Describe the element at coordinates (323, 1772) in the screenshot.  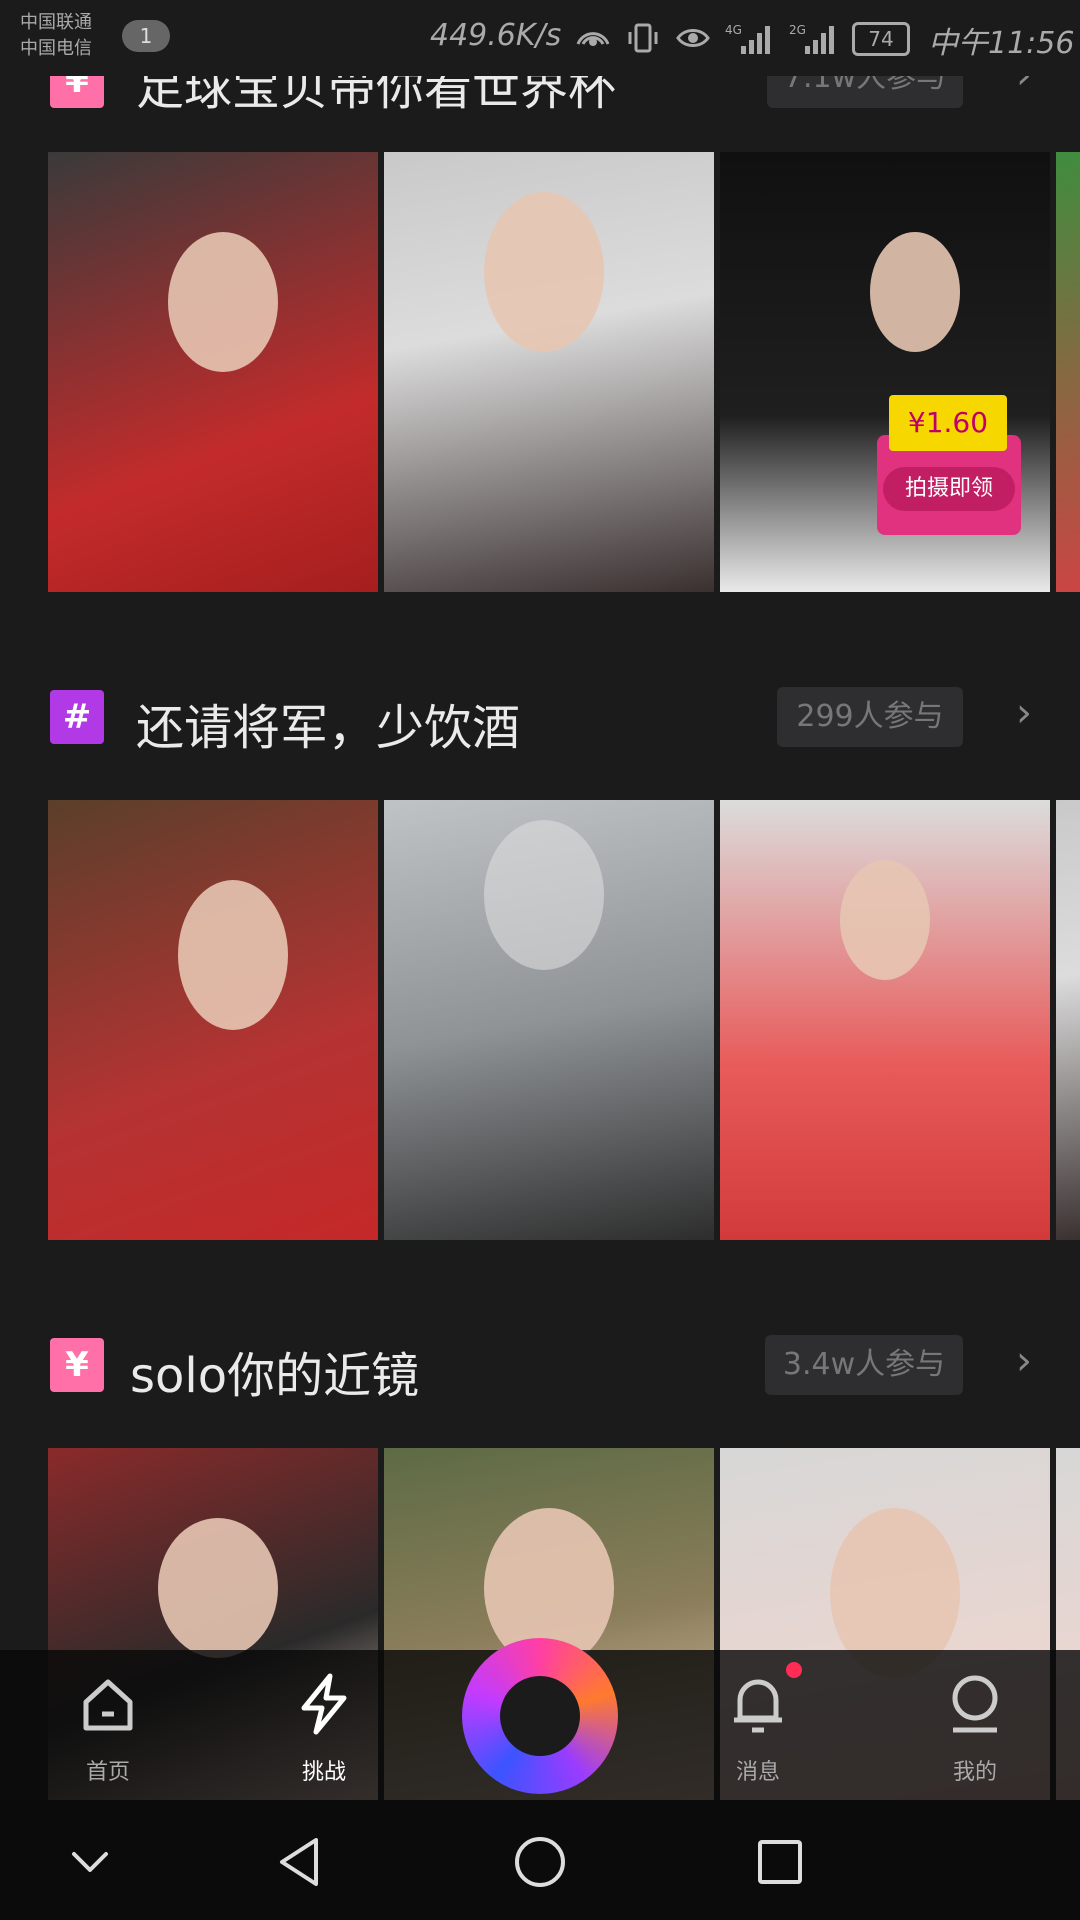
I see `tab-label: 挑战` at that location.